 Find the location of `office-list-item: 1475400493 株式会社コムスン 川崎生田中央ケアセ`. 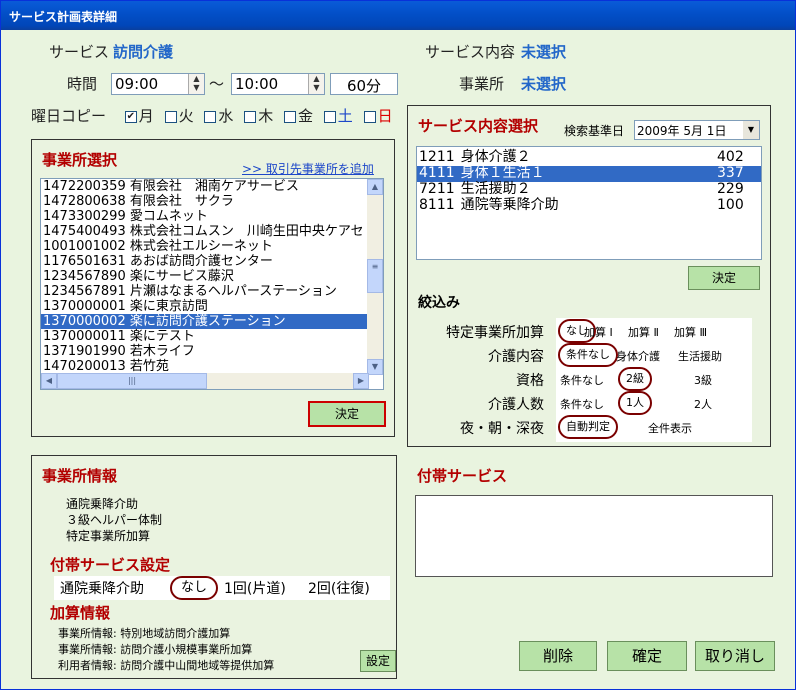

office-list-item: 1475400493 株式会社コムスン 川崎生田中央ケアセ is located at coordinates (212, 231).